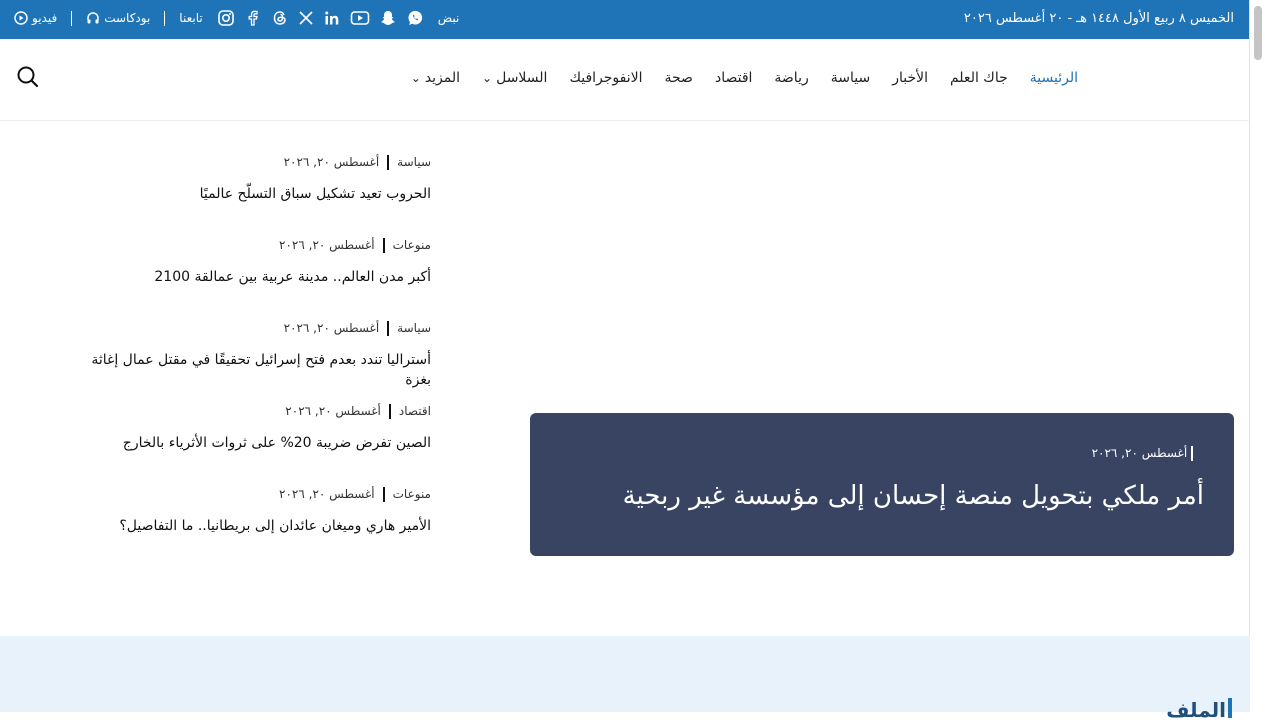 Image resolution: width=1265 pixels, height=722 pixels. I want to click on linkedin-icon, so click(332, 18).